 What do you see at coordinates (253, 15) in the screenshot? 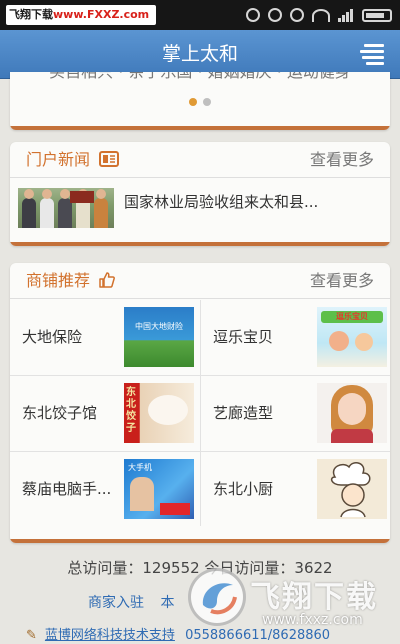
I see `sync-icon` at bounding box center [253, 15].